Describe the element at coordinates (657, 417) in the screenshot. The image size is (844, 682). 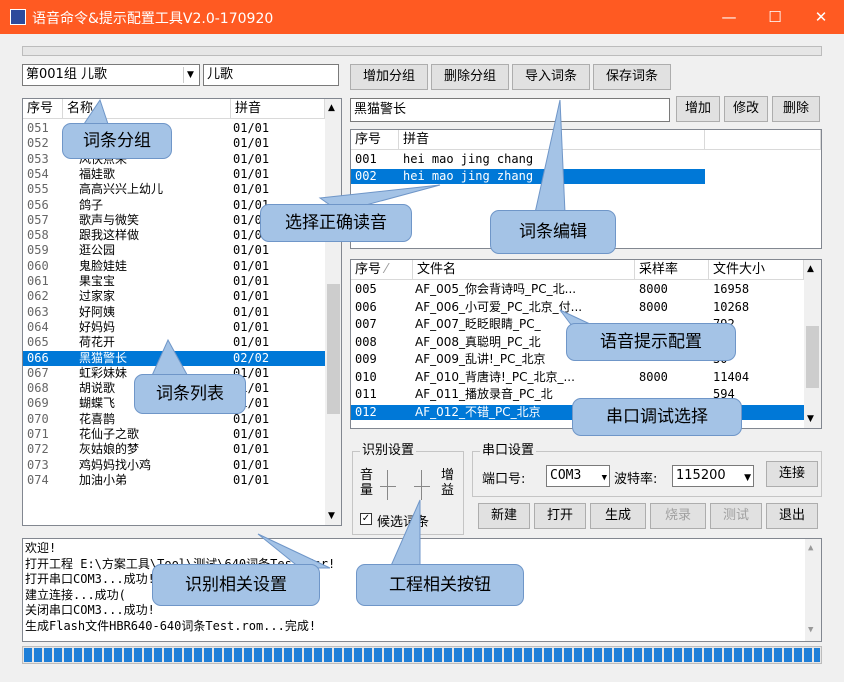
I see `callout-serial-debug: 串口调试选择` at that location.